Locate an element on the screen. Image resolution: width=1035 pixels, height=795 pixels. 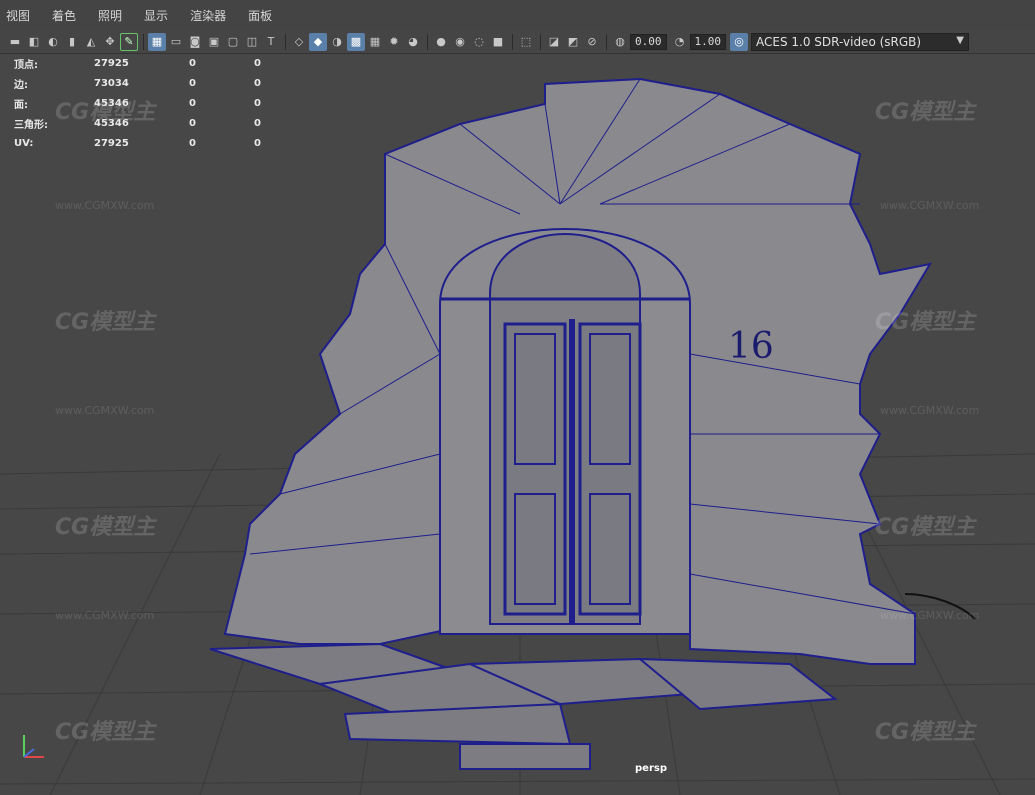
bookmark-icon: ▮ is located at coordinates (72, 42).